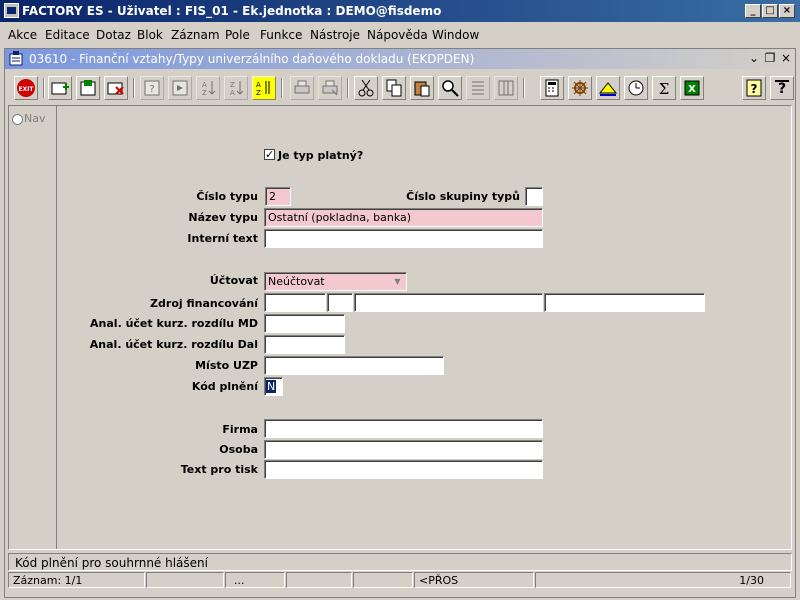 This screenshot has width=800, height=600. I want to click on interni-text-label: Interní text, so click(222, 238).